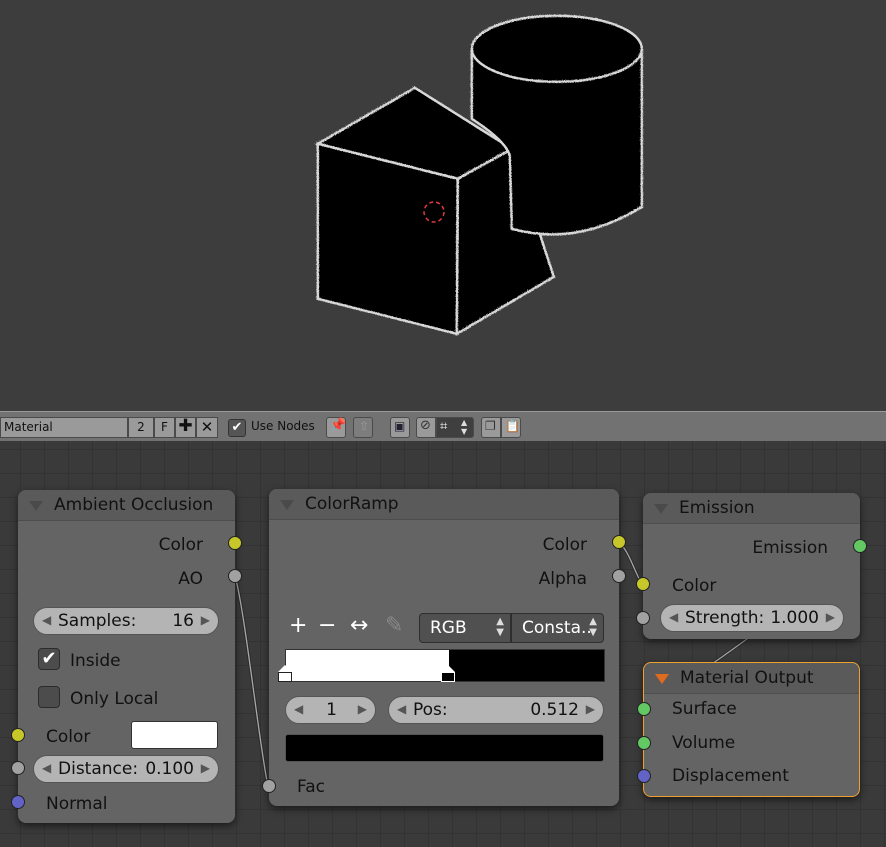  Describe the element at coordinates (644, 709) in the screenshot. I see `output-surface-socket` at that location.